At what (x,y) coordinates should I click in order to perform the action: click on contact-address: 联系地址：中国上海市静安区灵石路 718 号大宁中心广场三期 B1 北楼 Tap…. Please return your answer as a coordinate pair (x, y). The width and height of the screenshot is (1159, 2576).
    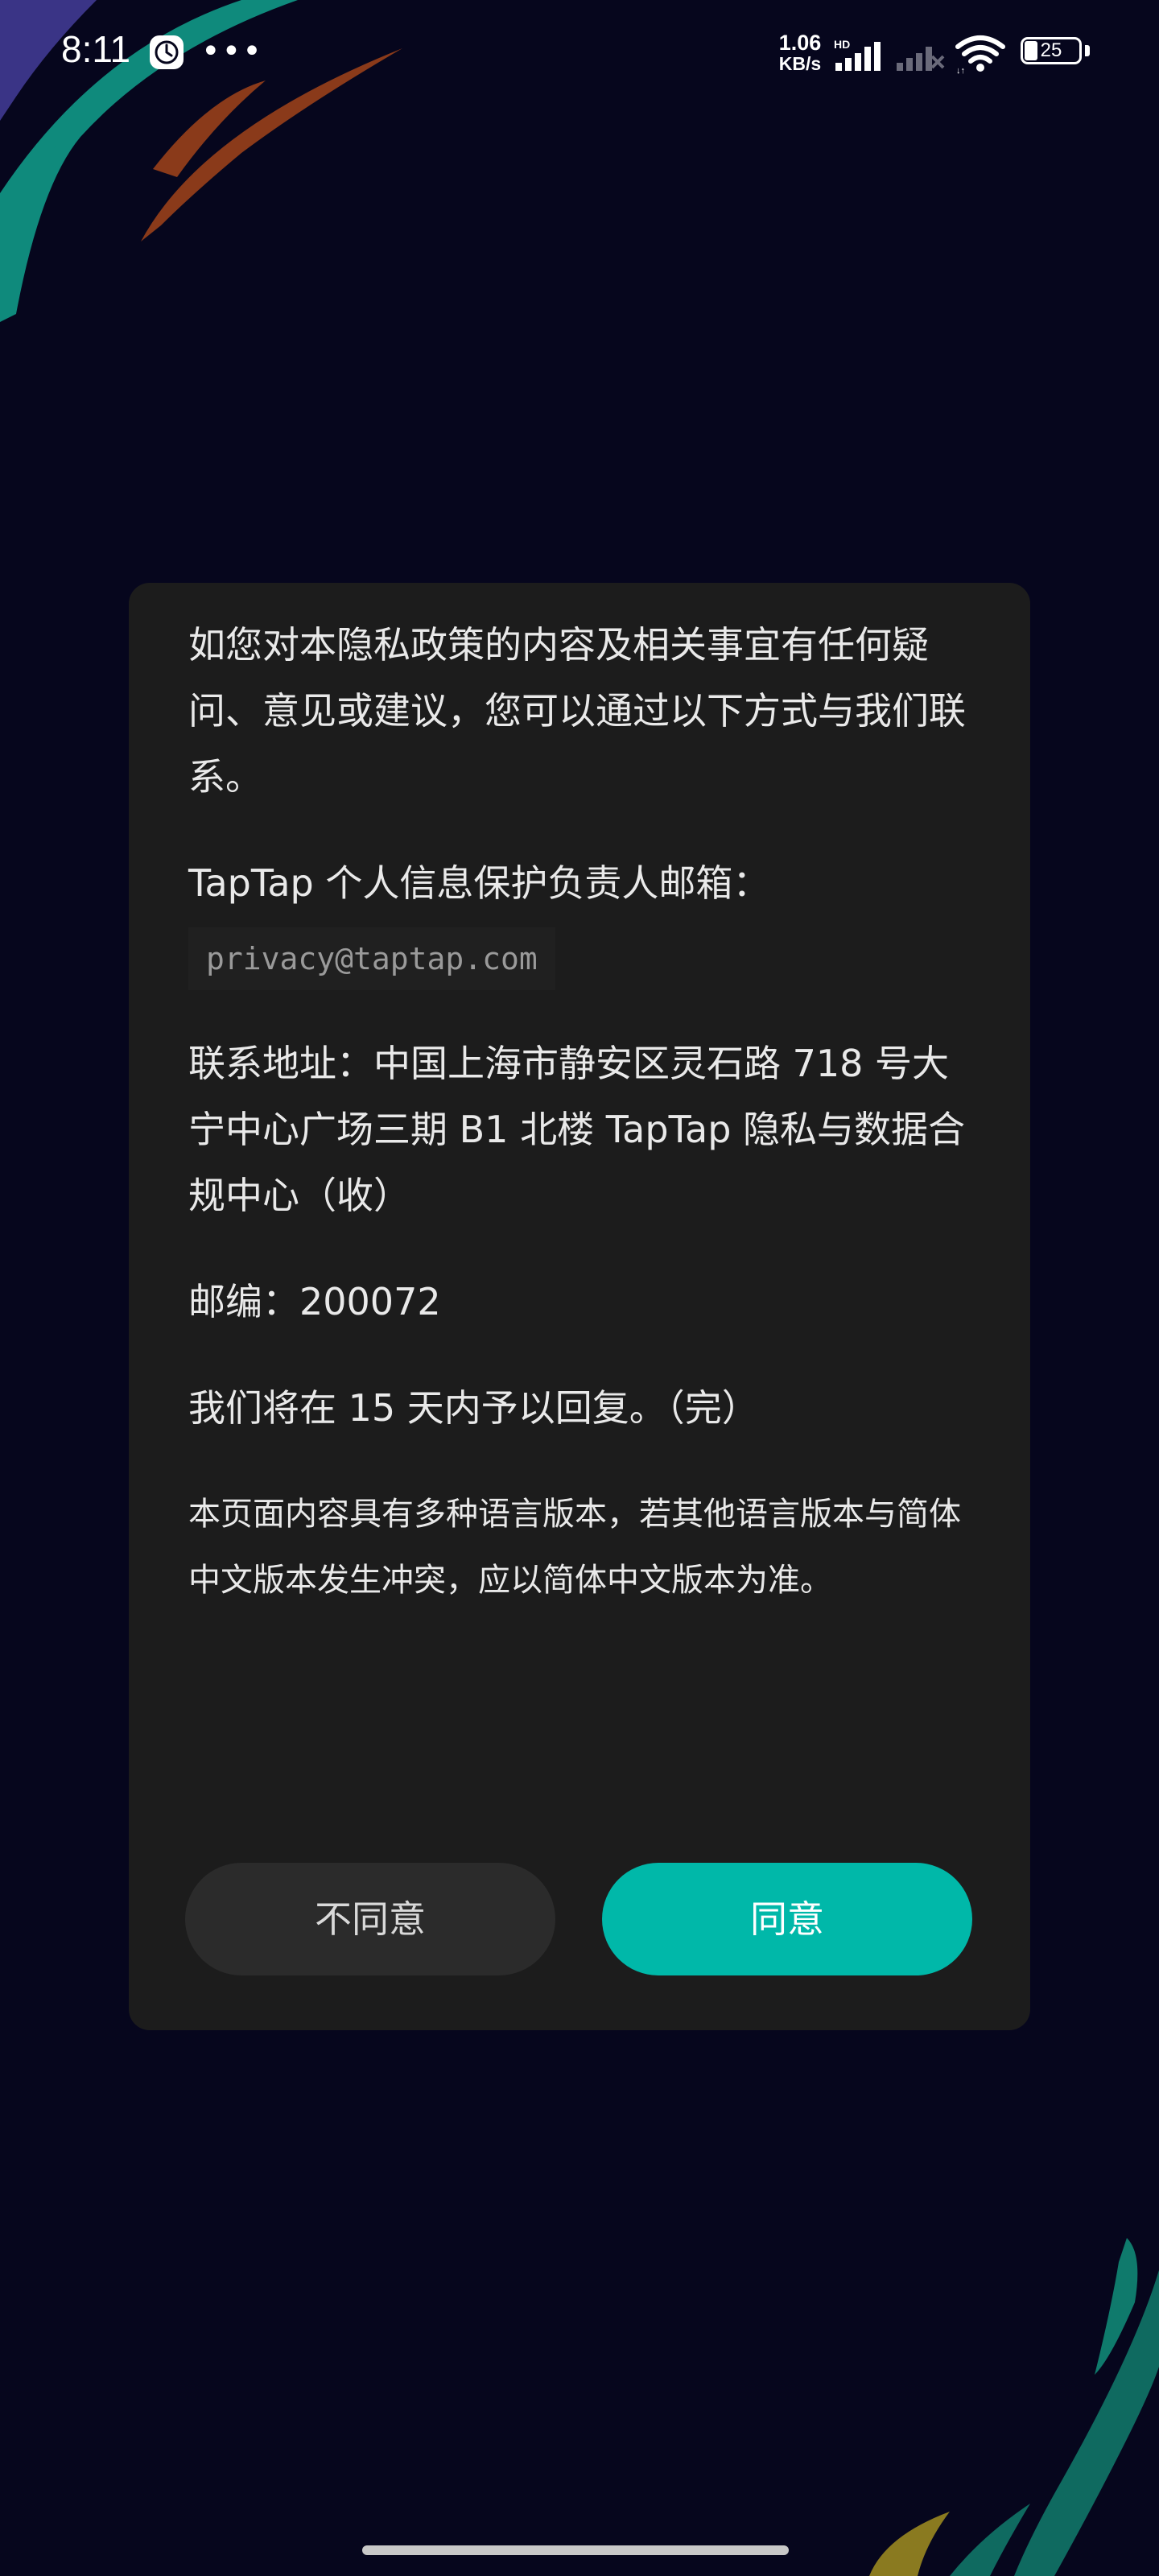
    Looking at the image, I should click on (577, 1129).